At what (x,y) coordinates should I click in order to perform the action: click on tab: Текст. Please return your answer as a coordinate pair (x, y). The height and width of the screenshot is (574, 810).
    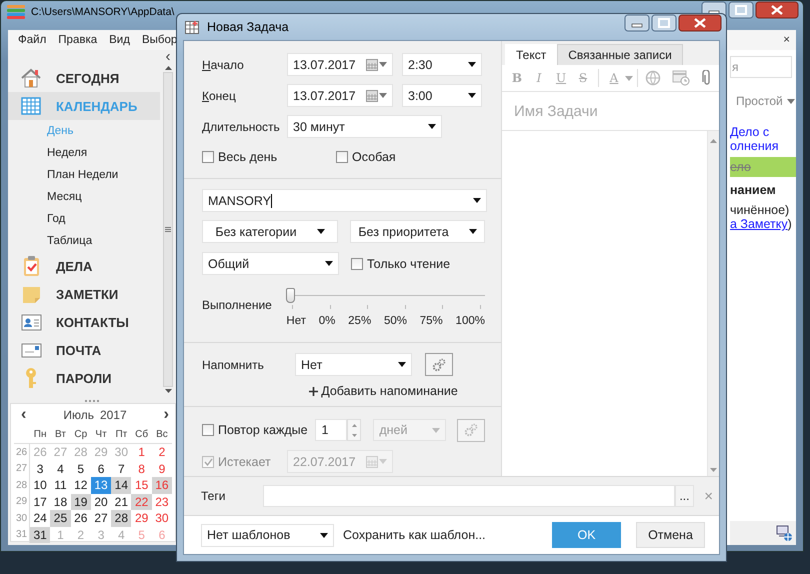
    Looking at the image, I should click on (531, 54).